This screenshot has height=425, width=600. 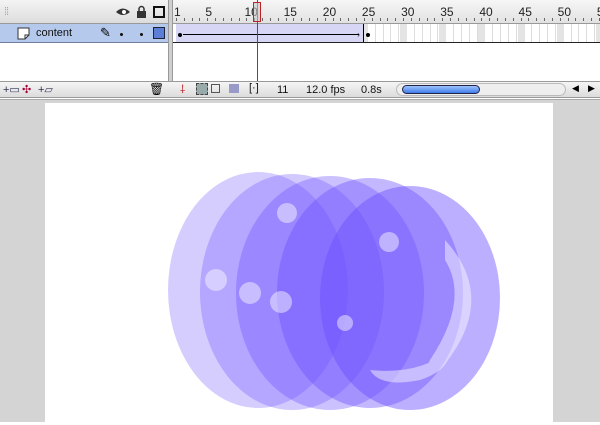 What do you see at coordinates (54, 33) in the screenshot?
I see `layer-name: content` at bounding box center [54, 33].